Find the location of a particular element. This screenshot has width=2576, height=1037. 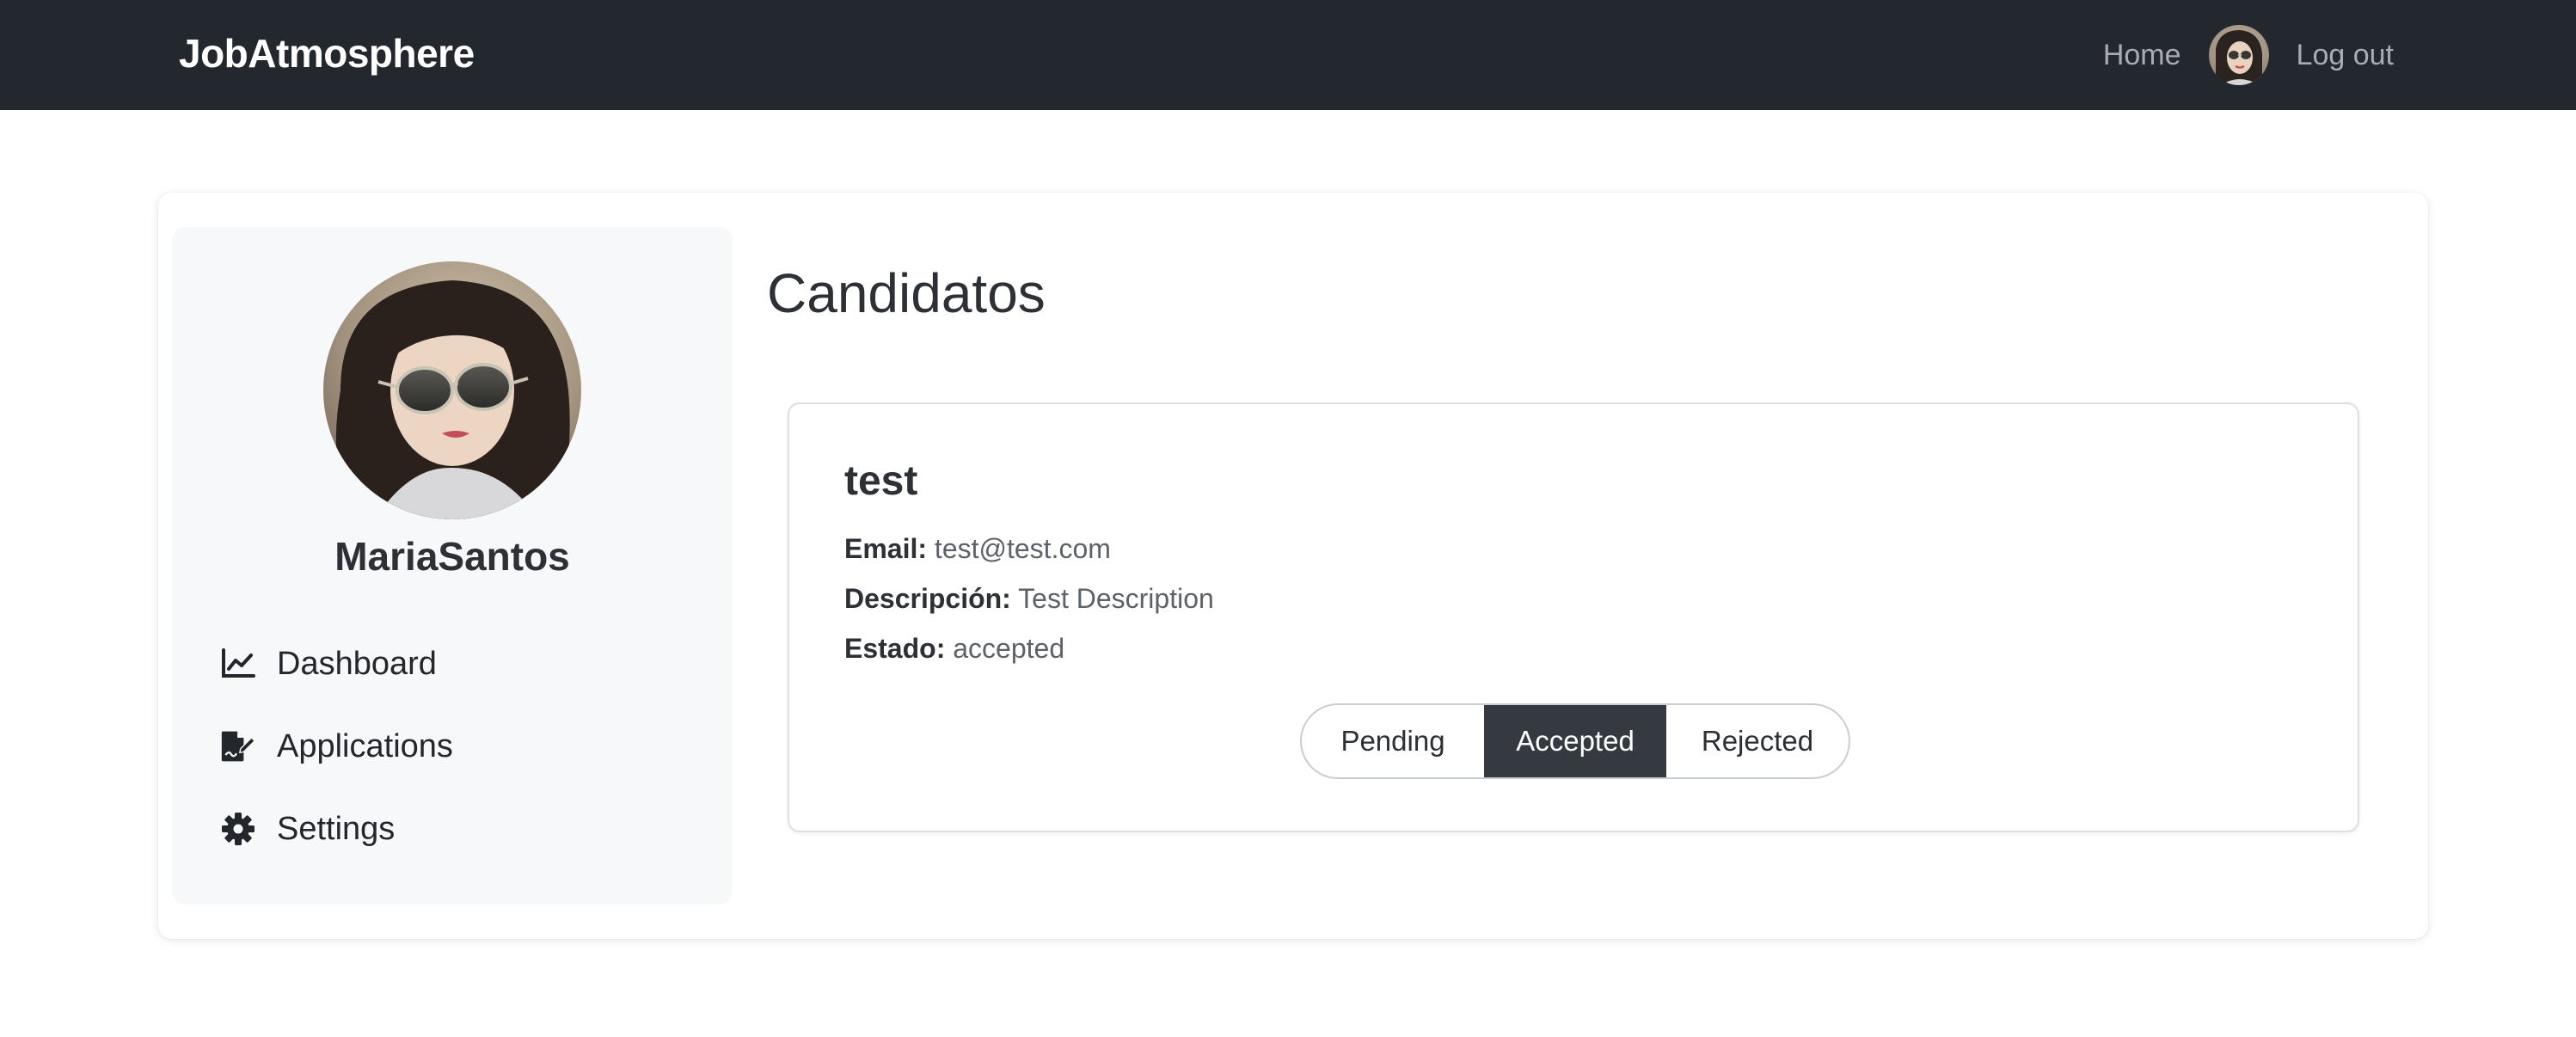

candidate-email: test@test.com is located at coordinates (1023, 548).